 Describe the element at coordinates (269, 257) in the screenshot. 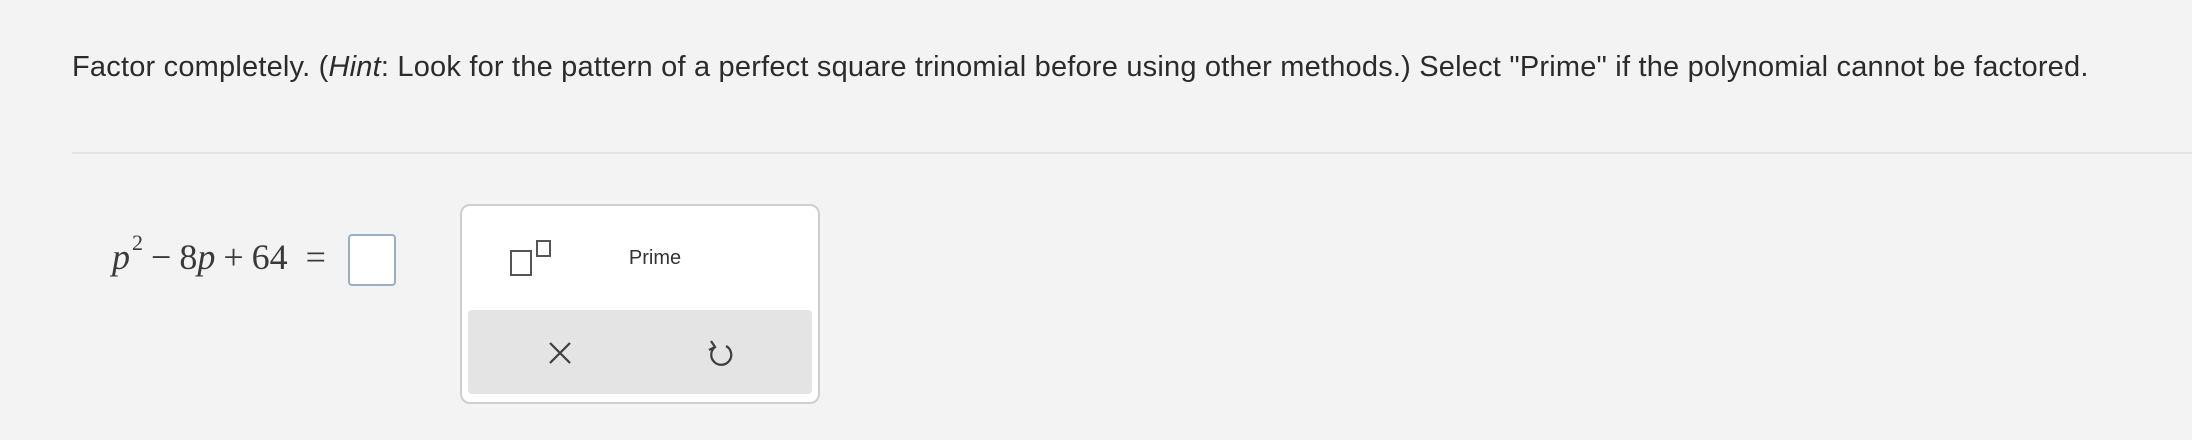

I see `equation-constant: 64` at that location.